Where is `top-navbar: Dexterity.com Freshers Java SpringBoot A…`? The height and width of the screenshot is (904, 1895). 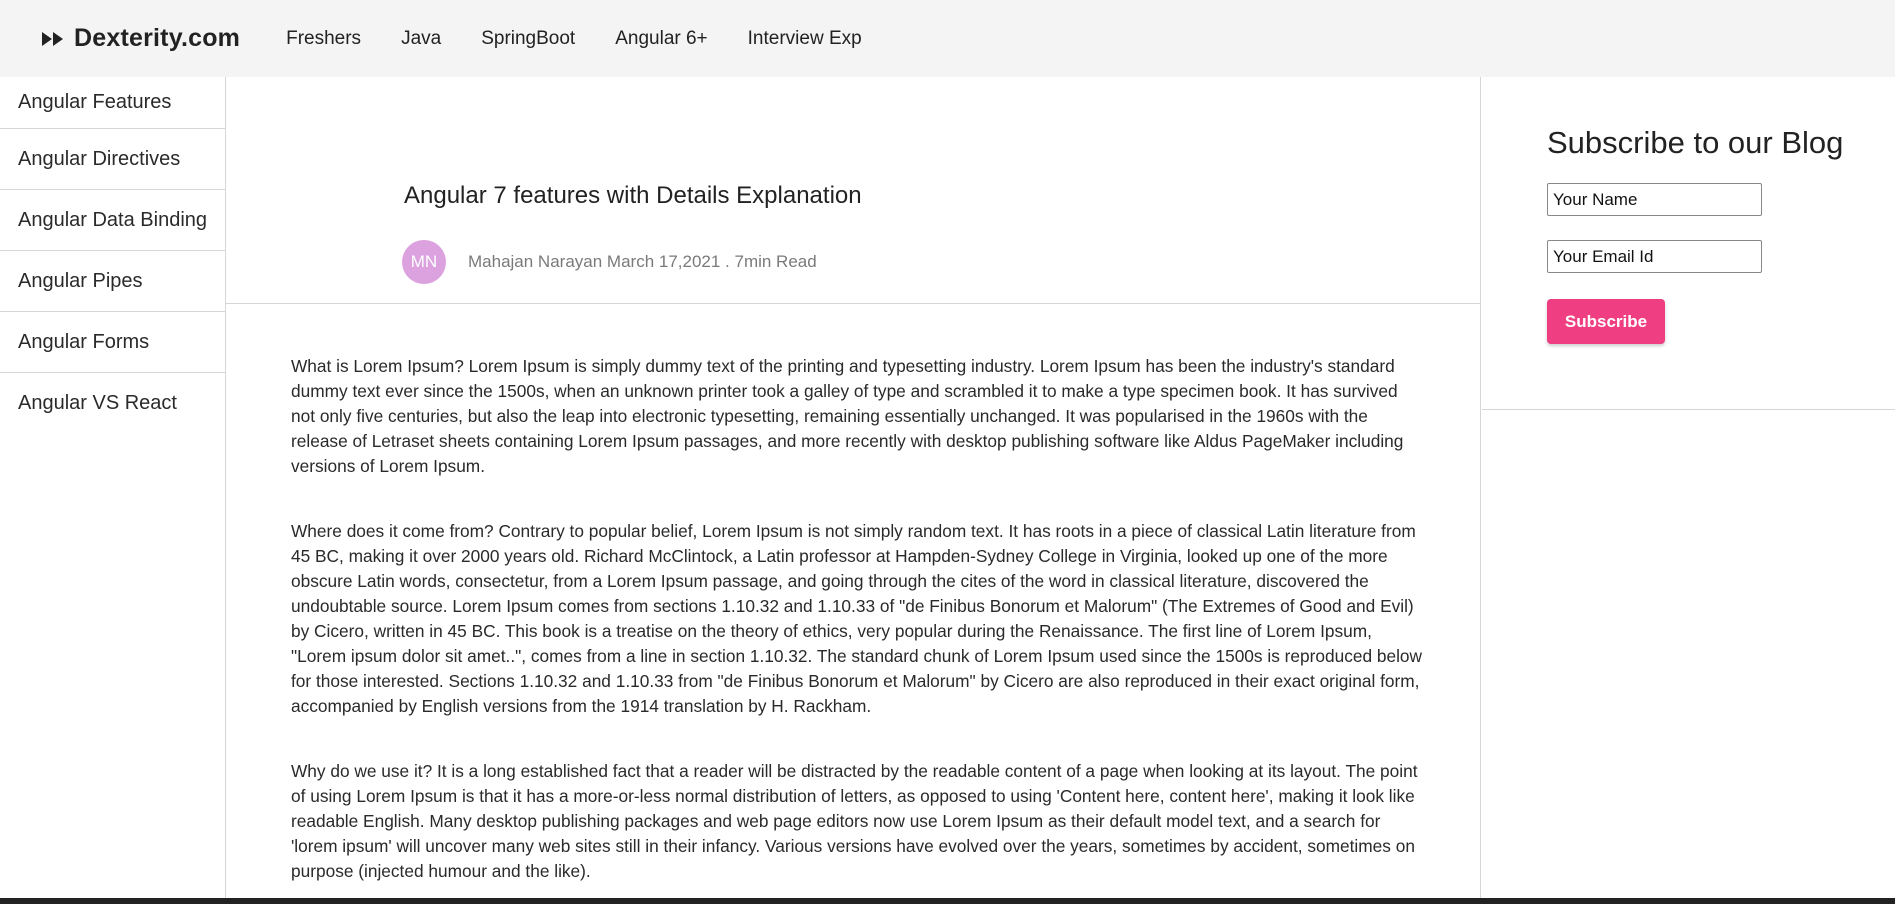
top-navbar: Dexterity.com Freshers Java SpringBoot A… is located at coordinates (947, 38).